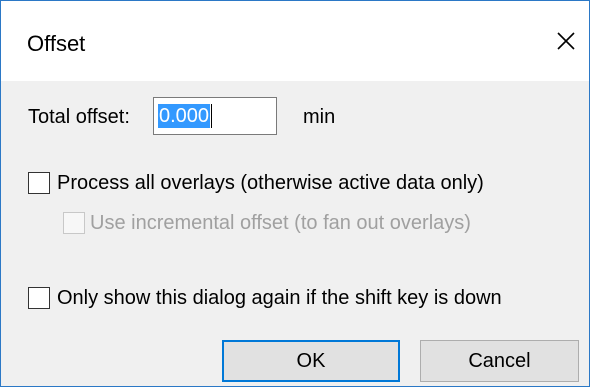 This screenshot has width=590, height=387. I want to click on close-button, so click(566, 41).